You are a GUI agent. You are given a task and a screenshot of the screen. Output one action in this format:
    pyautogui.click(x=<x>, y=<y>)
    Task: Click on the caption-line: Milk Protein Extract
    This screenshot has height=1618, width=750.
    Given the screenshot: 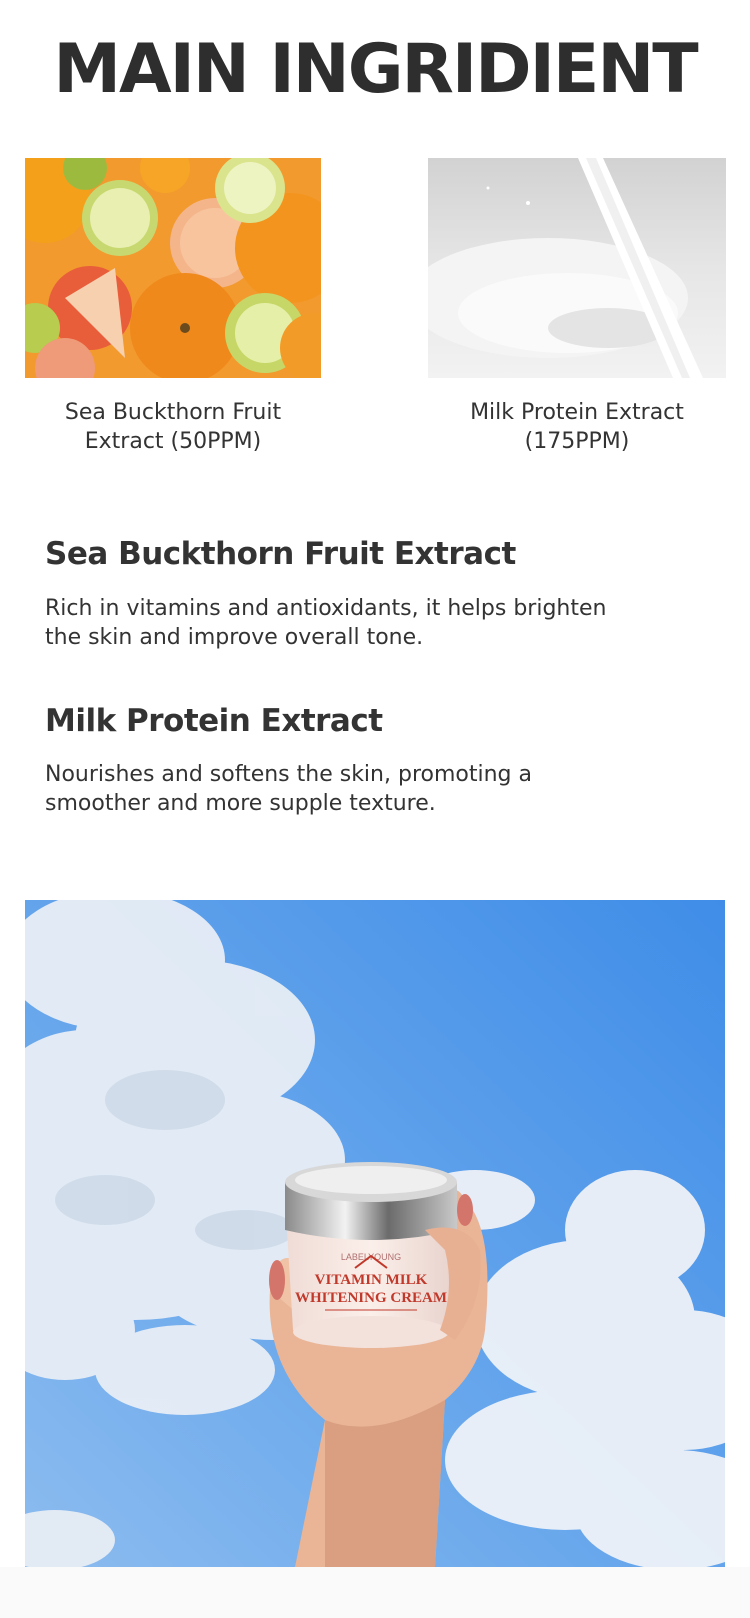 What is the action you would take?
    pyautogui.click(x=577, y=412)
    